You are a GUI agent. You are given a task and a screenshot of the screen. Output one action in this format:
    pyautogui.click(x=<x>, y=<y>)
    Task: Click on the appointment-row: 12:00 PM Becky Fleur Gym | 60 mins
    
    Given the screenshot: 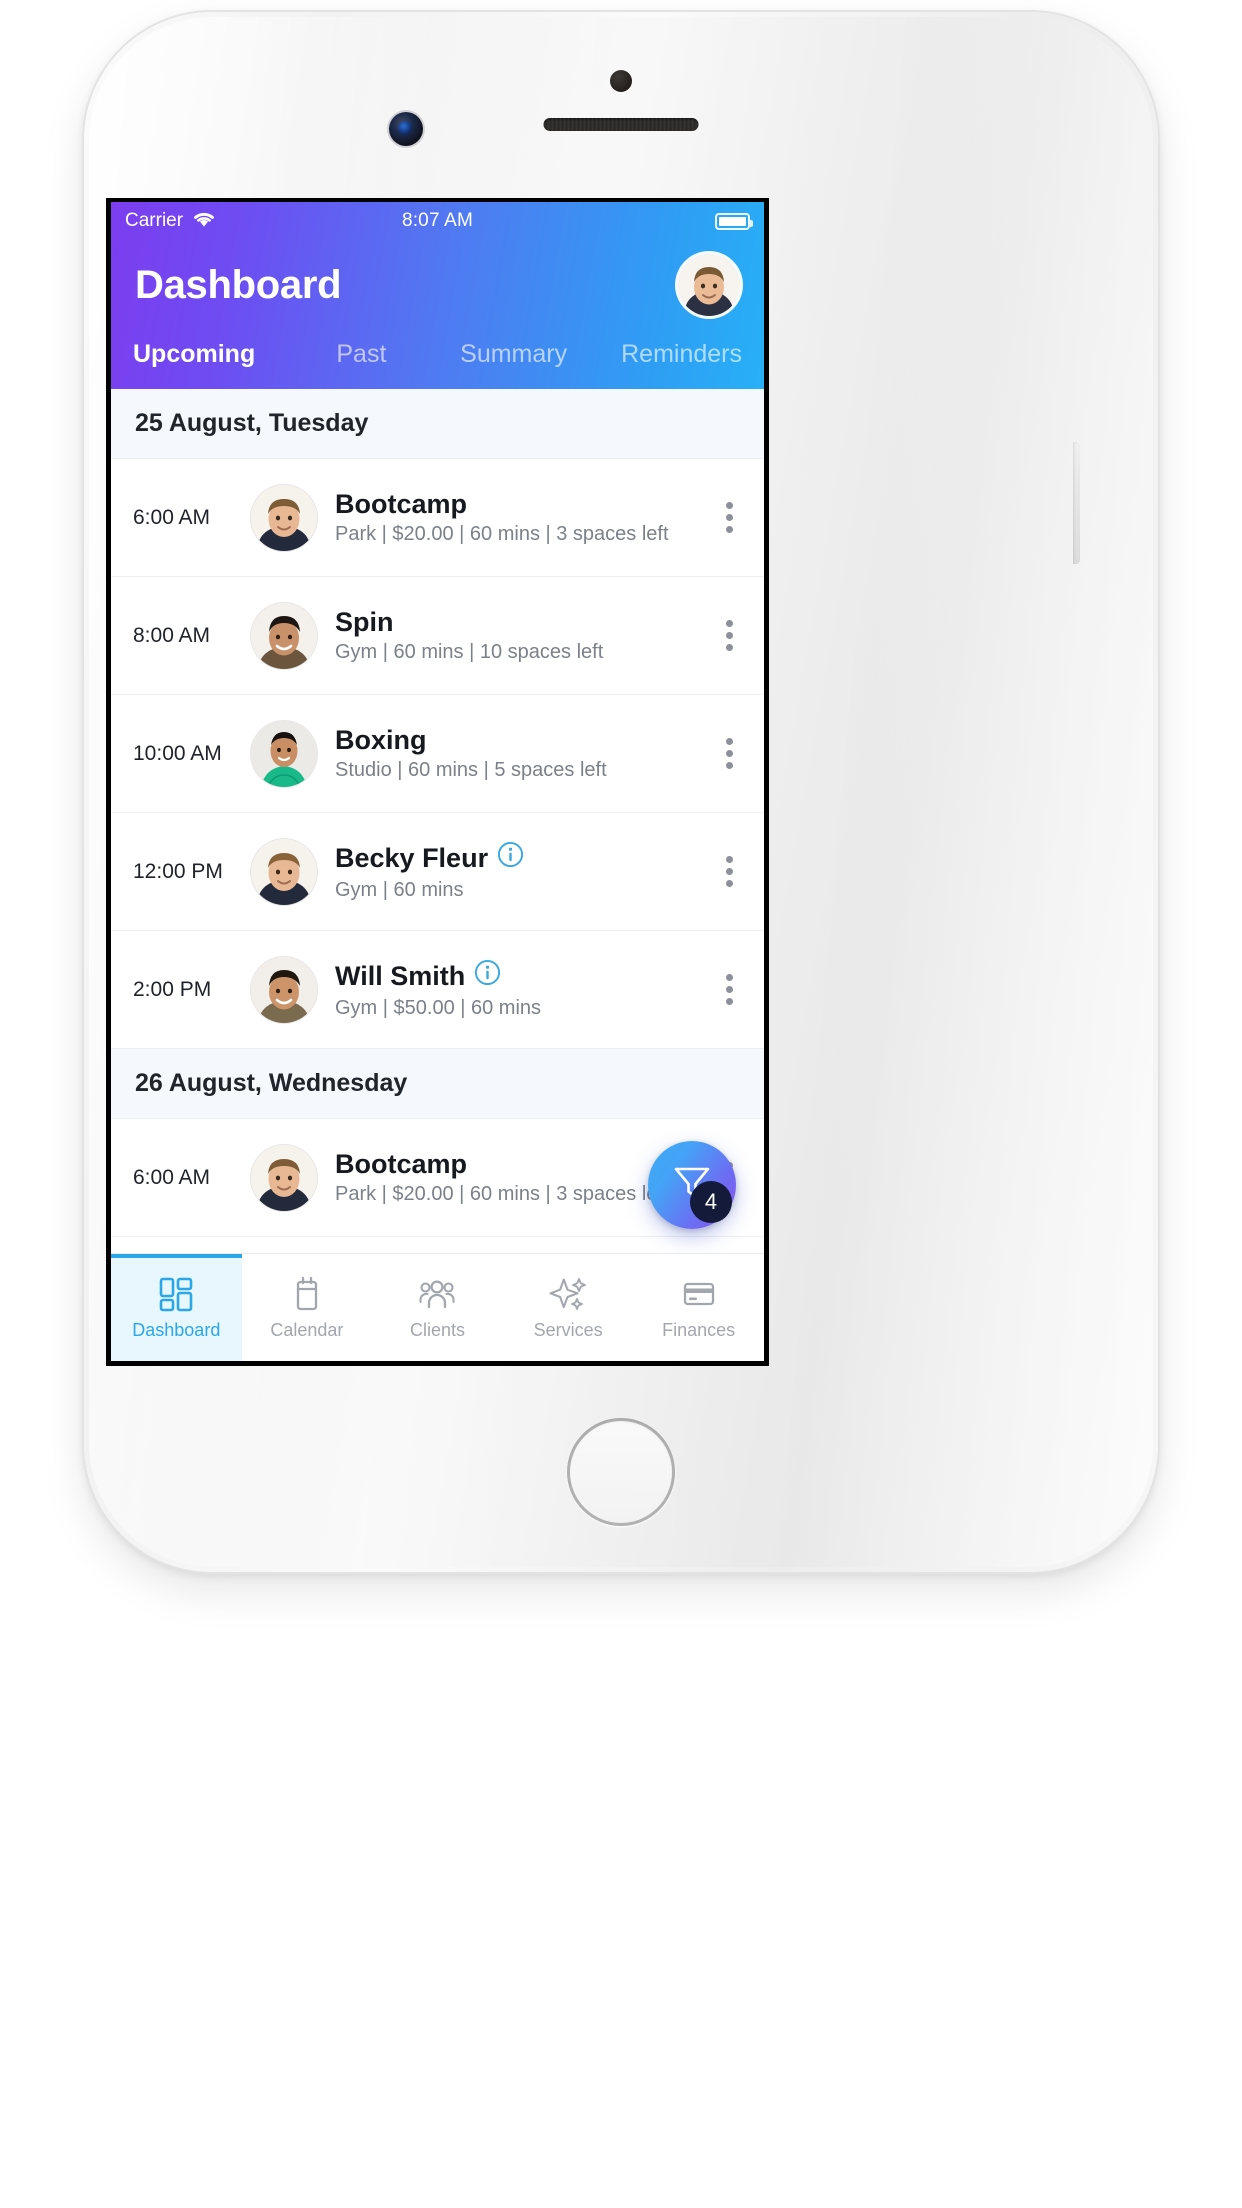 What is the action you would take?
    pyautogui.click(x=437, y=872)
    